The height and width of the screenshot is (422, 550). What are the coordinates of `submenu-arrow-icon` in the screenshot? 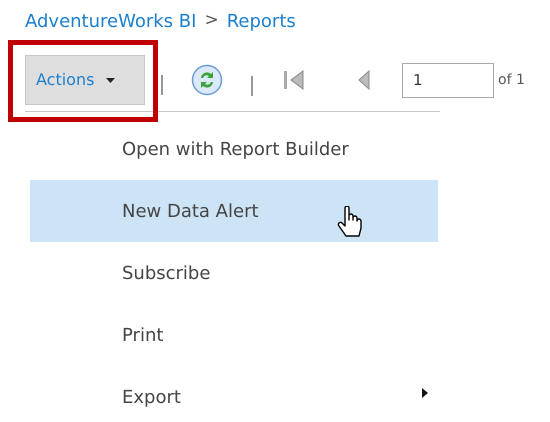 It's located at (425, 393).